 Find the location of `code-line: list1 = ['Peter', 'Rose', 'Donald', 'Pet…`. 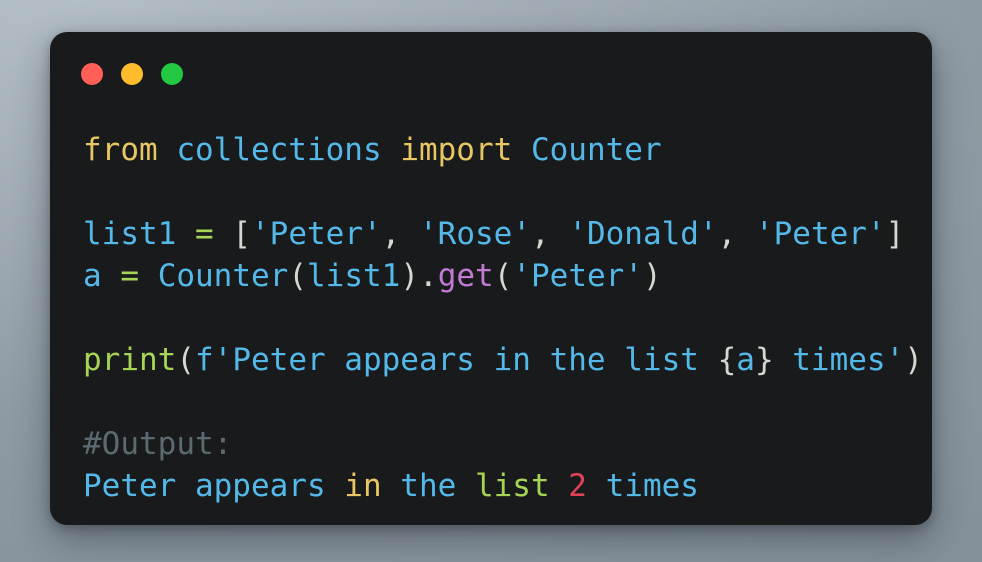

code-line: list1 = ['Peter', 'Rose', 'Donald', 'Pet… is located at coordinates (502, 234).